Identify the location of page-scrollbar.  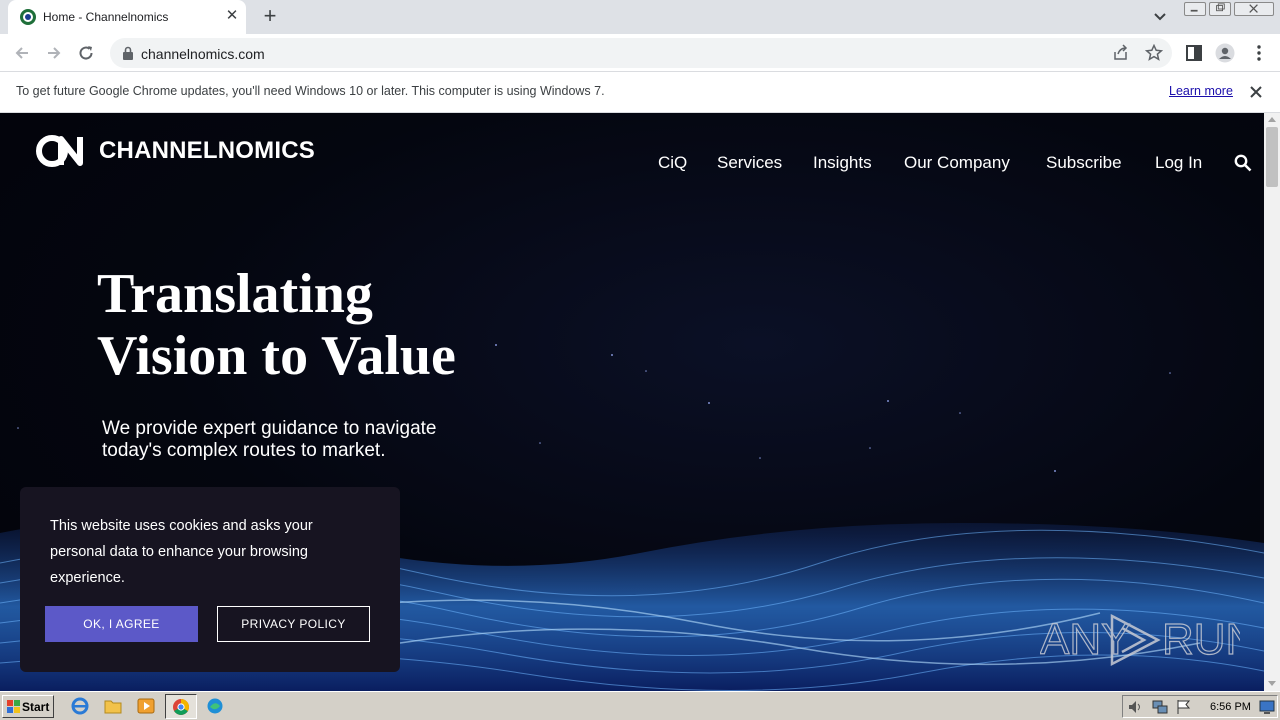
(1272, 402).